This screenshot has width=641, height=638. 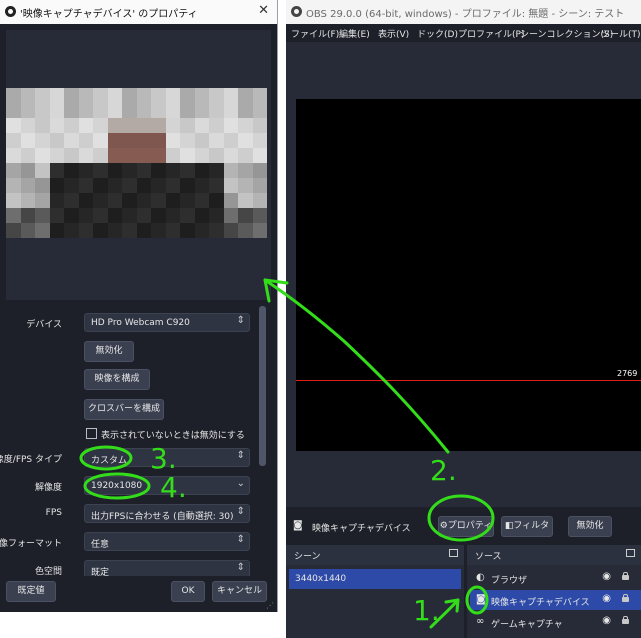 What do you see at coordinates (307, 557) in the screenshot?
I see `scenes-title: シーン` at bounding box center [307, 557].